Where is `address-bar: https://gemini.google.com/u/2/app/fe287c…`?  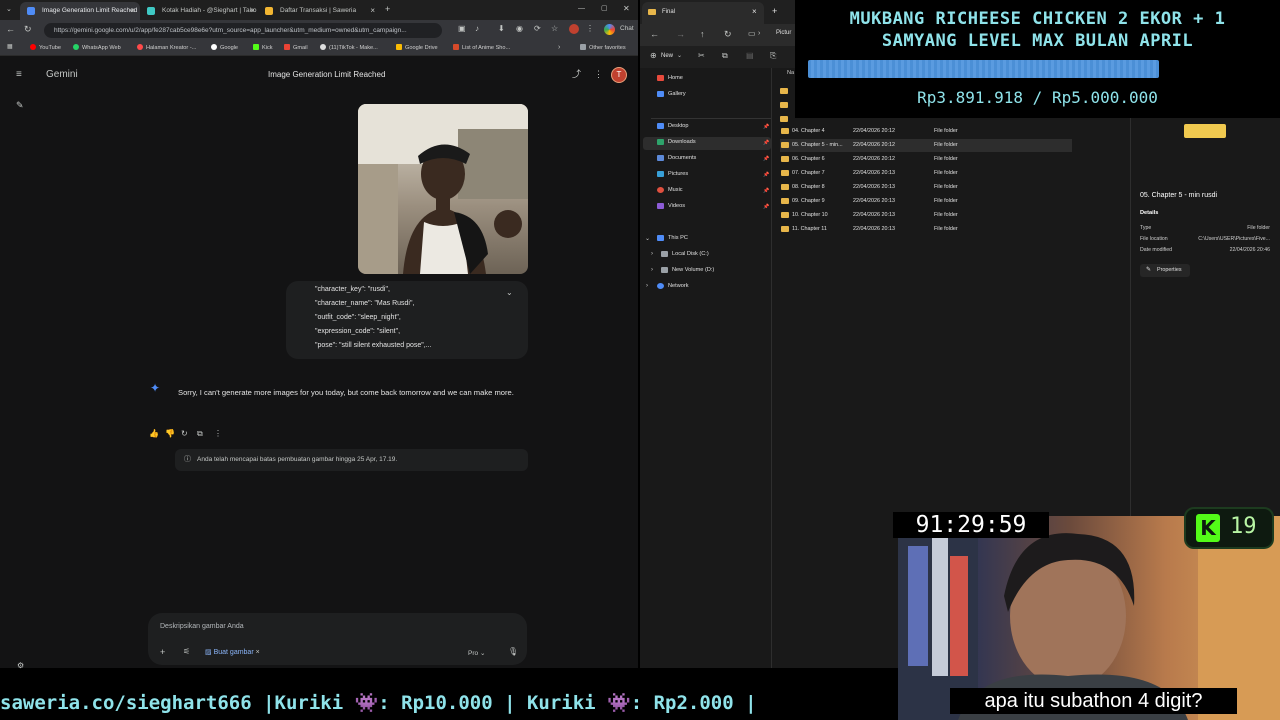
address-bar: https://gemini.google.com/u/2/app/fe287c… is located at coordinates (243, 30).